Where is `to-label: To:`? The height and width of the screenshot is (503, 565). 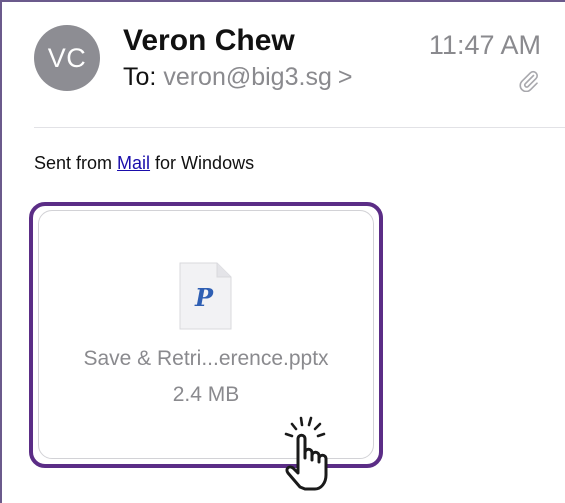
to-label: To: is located at coordinates (140, 77).